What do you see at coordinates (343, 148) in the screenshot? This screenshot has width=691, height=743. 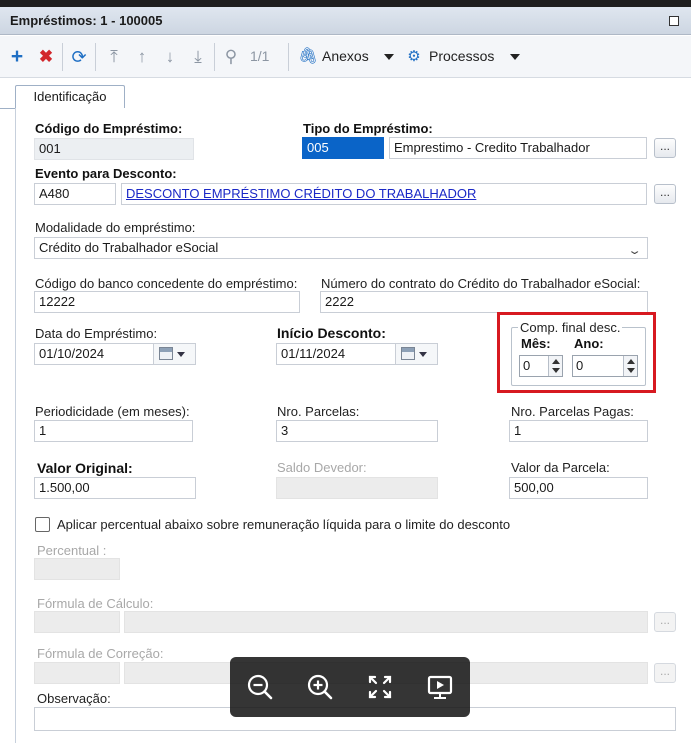 I see `tipo-emprestimo-code-input: 005` at bounding box center [343, 148].